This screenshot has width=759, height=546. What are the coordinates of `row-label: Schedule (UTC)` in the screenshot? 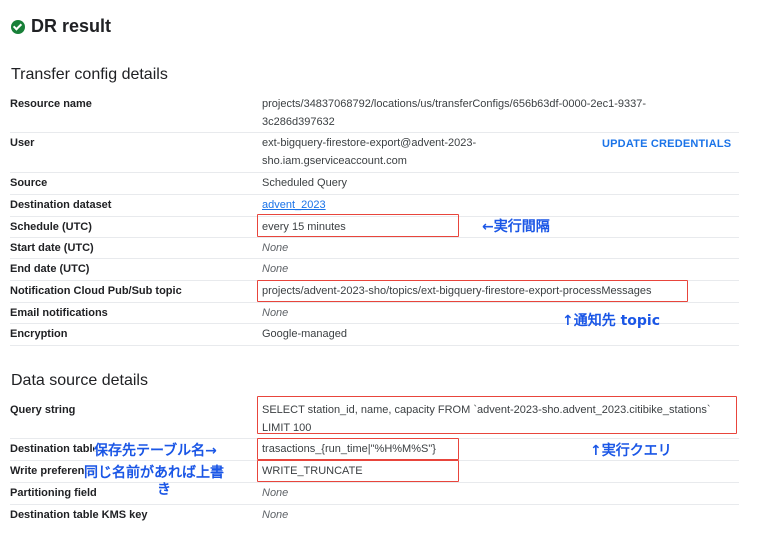 It's located at (51, 227).